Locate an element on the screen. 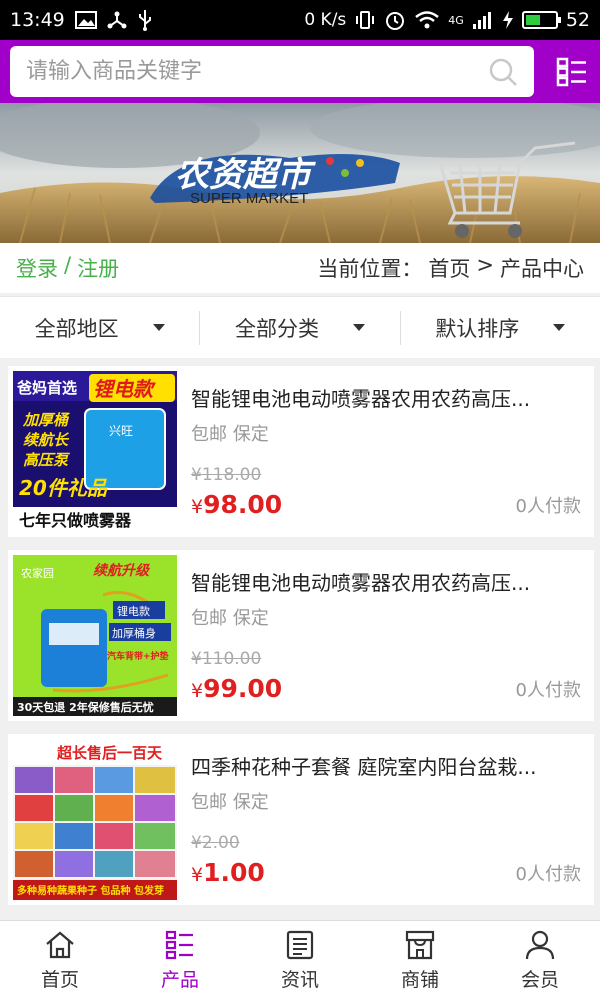 The image size is (600, 1000). image-icon is located at coordinates (85, 20).